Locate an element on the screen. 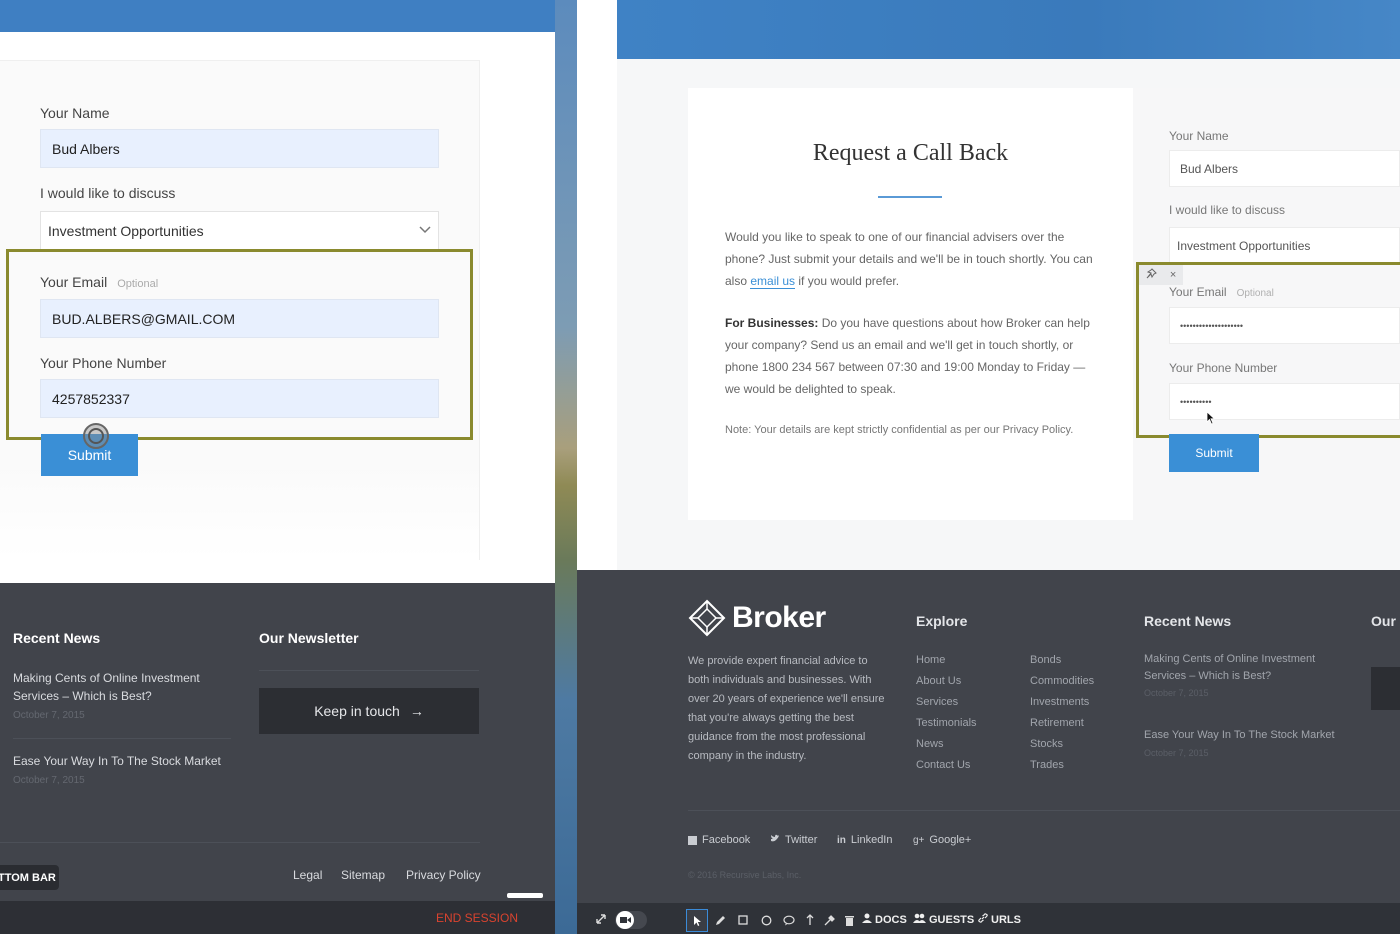  discuss-label: I would like to discuss is located at coordinates (108, 193).